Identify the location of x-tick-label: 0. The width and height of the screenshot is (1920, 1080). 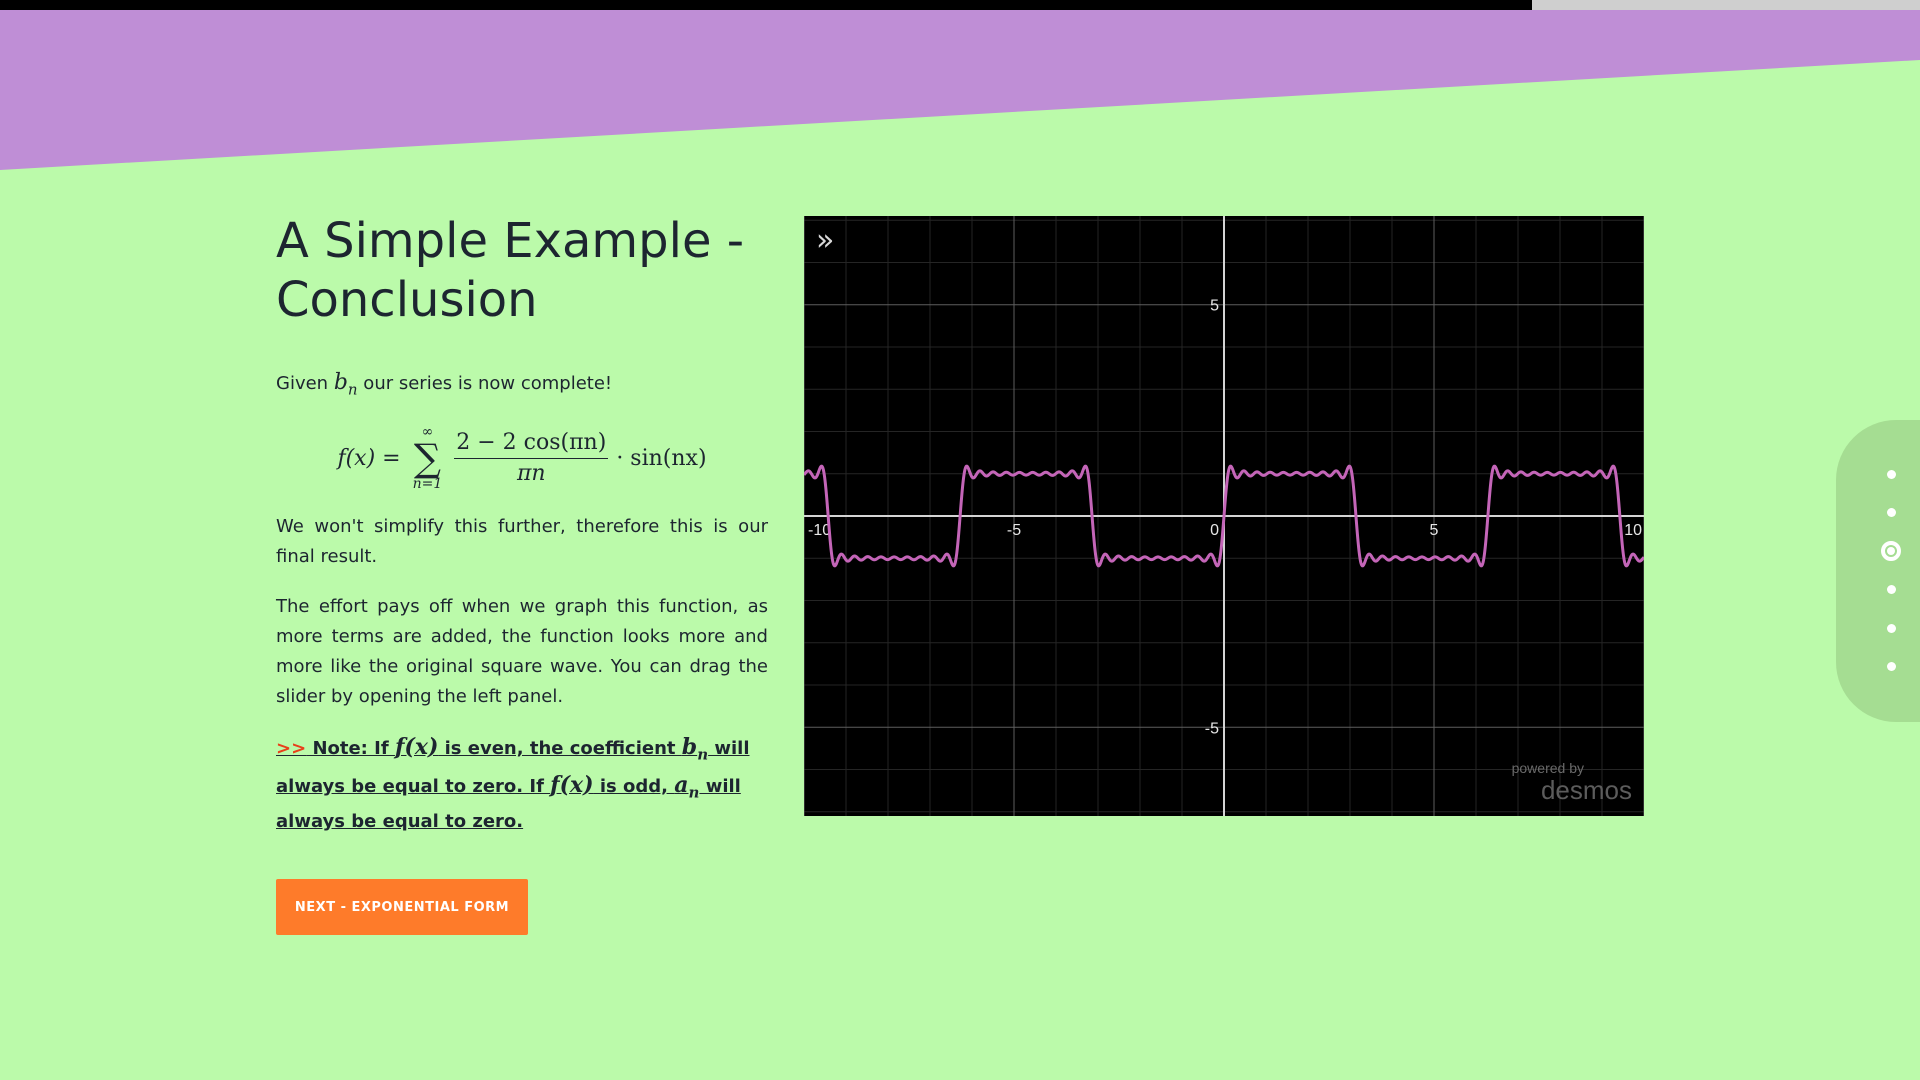
(1214, 530).